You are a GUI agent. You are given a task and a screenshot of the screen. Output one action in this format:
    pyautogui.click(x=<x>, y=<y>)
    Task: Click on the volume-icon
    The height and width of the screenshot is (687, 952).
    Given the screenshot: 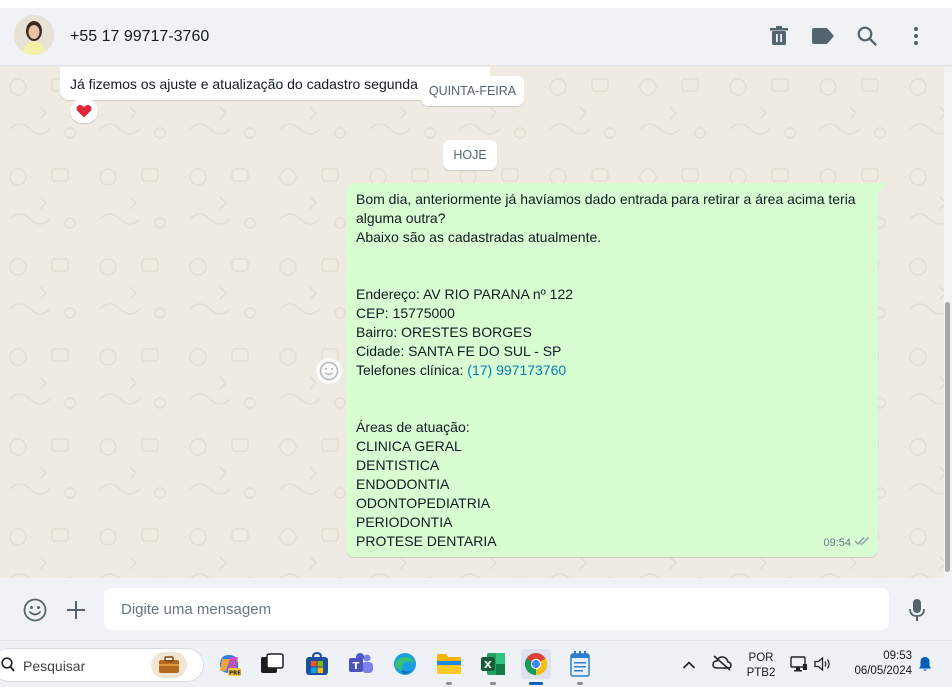 What is the action you would take?
    pyautogui.click(x=823, y=666)
    